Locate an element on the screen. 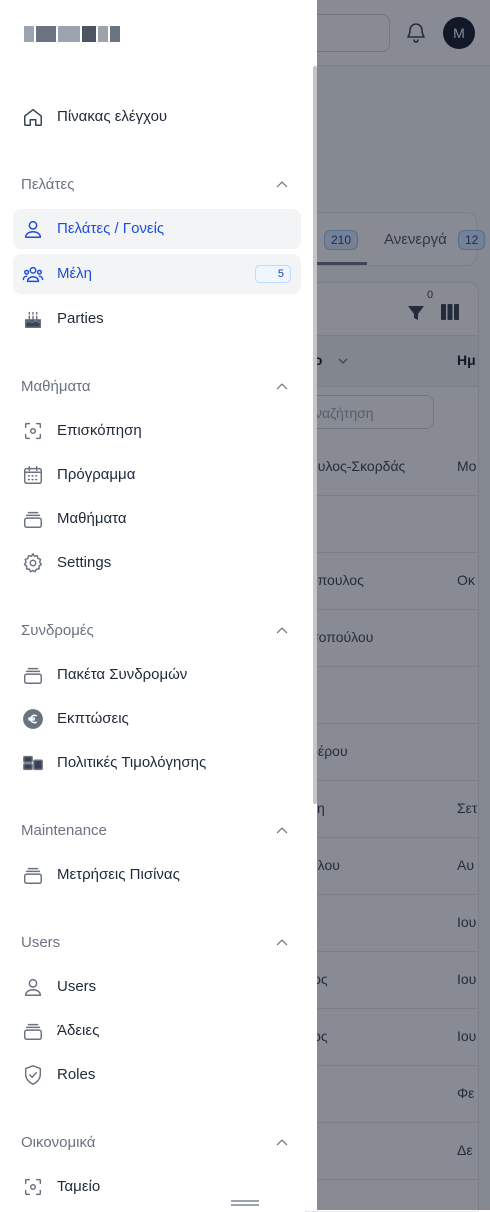 The image size is (490, 1212). sidebar-item-4-0: Users is located at coordinates (157, 987).